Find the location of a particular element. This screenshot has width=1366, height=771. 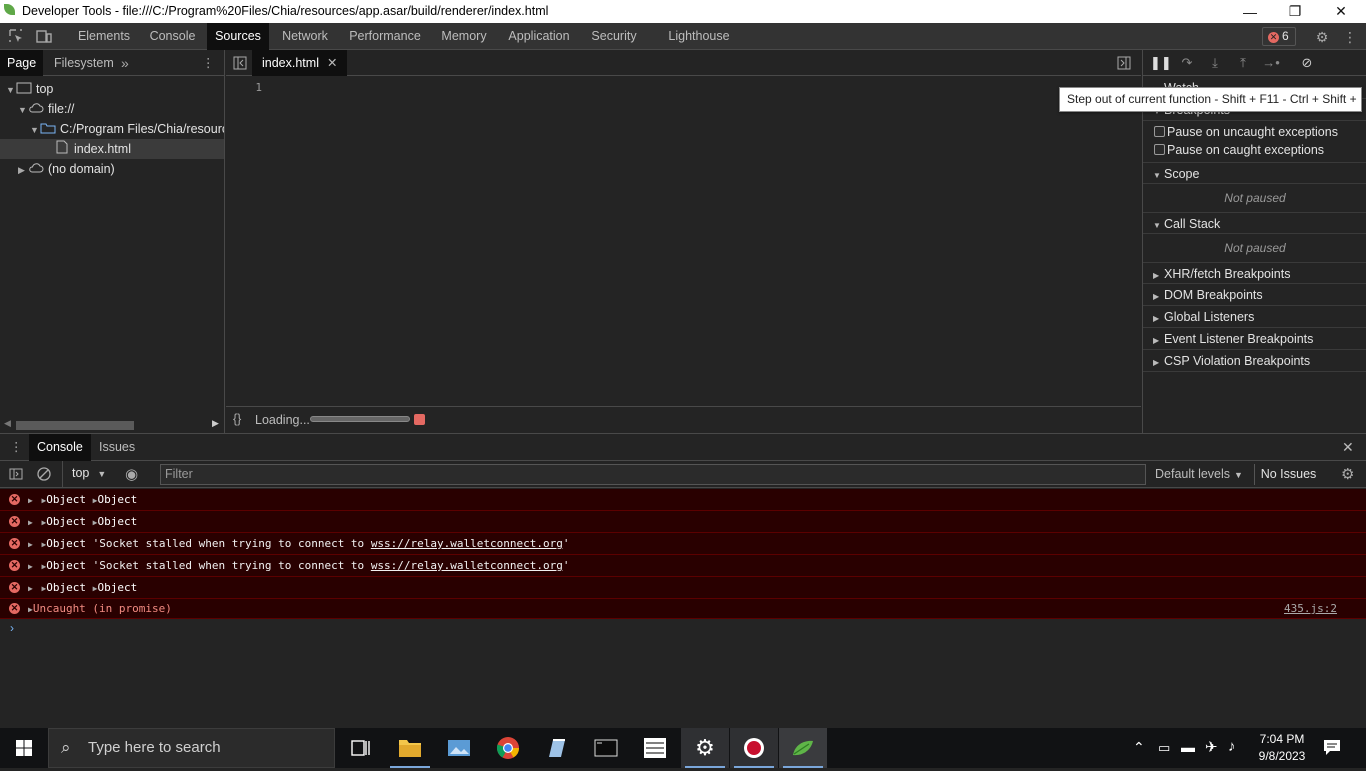

tab-performance: Performance is located at coordinates (385, 36).